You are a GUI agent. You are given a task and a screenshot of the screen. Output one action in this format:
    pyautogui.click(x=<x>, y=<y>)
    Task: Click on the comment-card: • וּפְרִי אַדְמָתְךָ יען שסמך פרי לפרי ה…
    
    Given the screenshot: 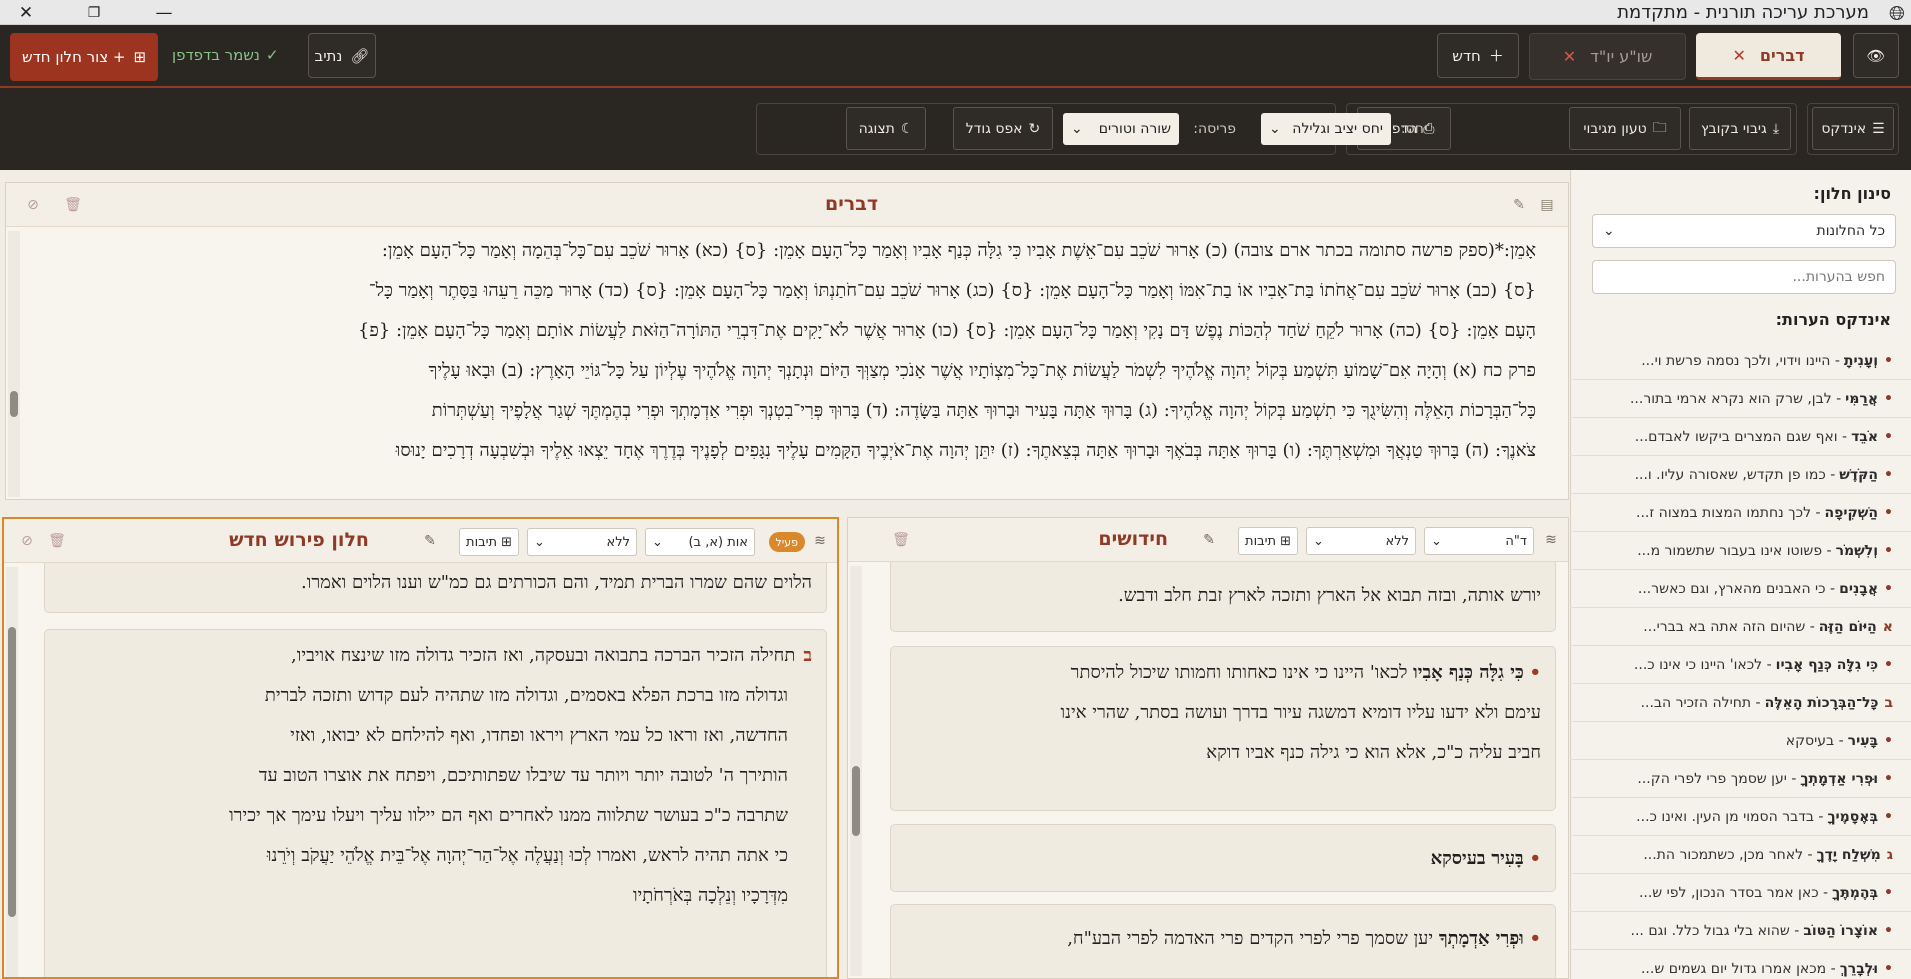 What is the action you would take?
    pyautogui.click(x=1223, y=941)
    